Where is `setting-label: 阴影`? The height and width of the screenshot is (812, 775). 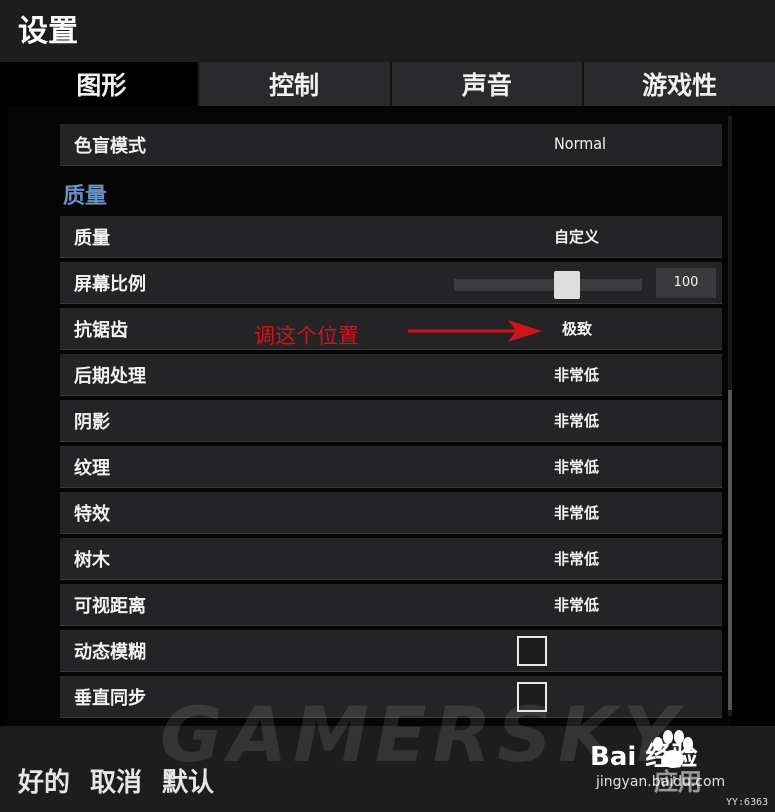 setting-label: 阴影 is located at coordinates (92, 422).